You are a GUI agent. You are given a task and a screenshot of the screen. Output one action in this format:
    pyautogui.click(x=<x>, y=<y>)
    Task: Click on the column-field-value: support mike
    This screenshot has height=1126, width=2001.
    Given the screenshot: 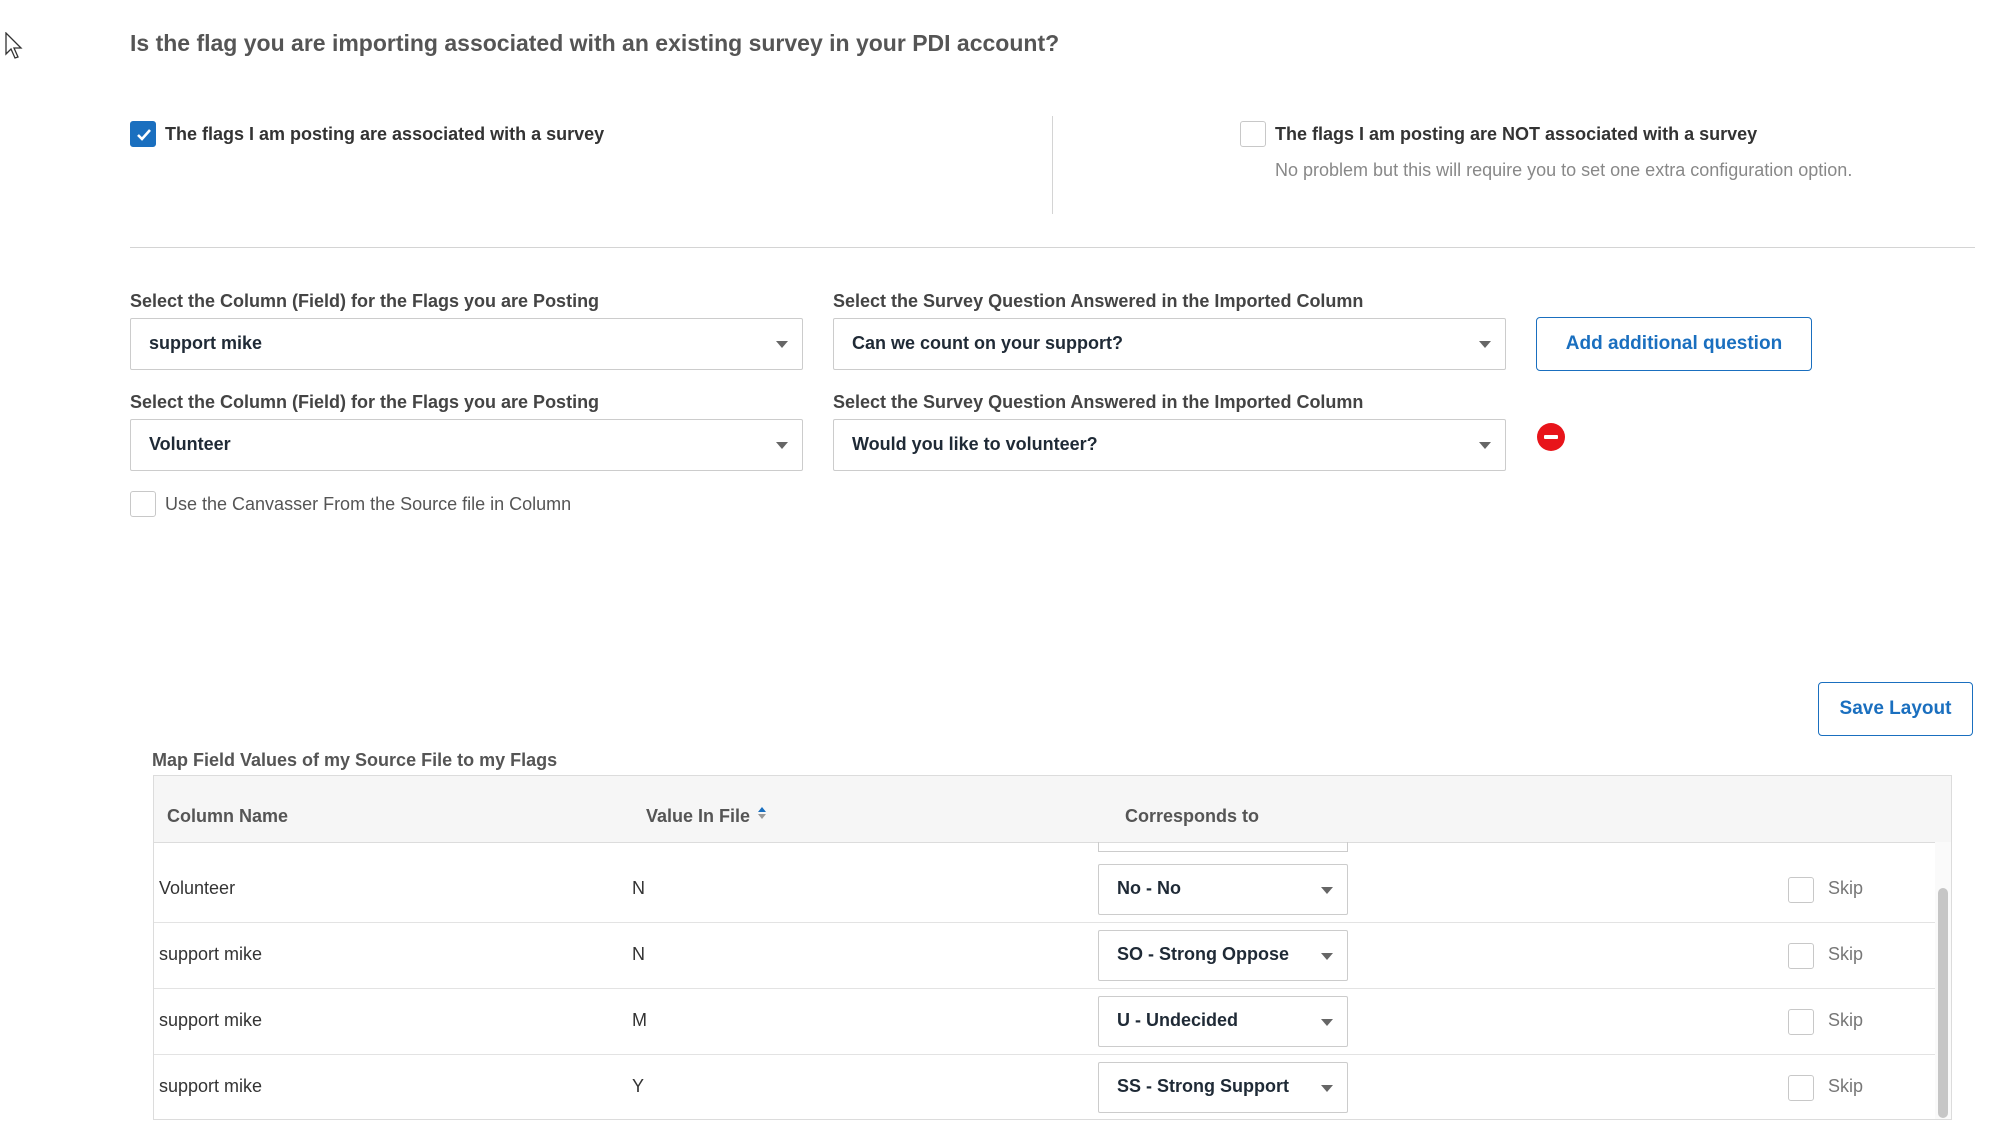 What is the action you would take?
    pyautogui.click(x=206, y=343)
    